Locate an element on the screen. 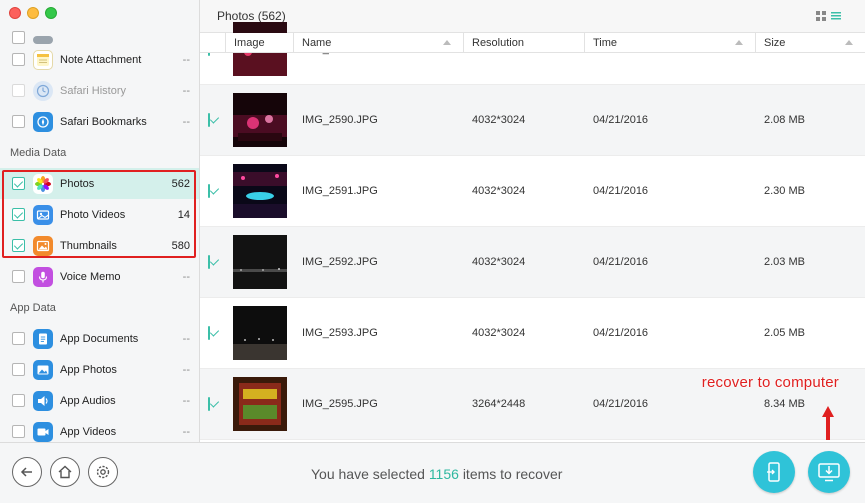  sidebar-item-label: App Documents is located at coordinates (99, 338).